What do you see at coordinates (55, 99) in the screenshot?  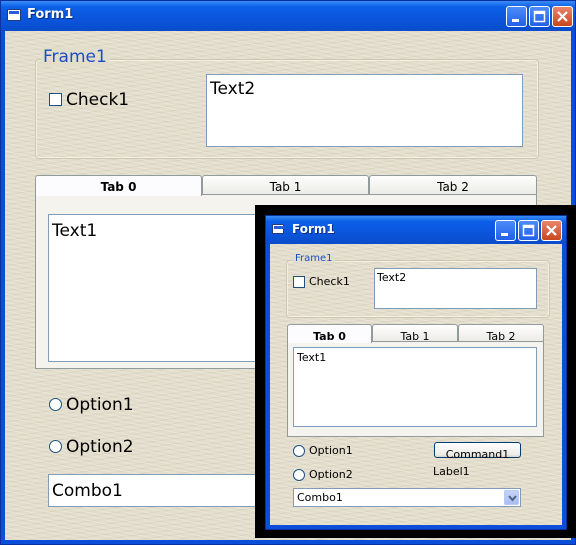 I see `check1-checkbox` at bounding box center [55, 99].